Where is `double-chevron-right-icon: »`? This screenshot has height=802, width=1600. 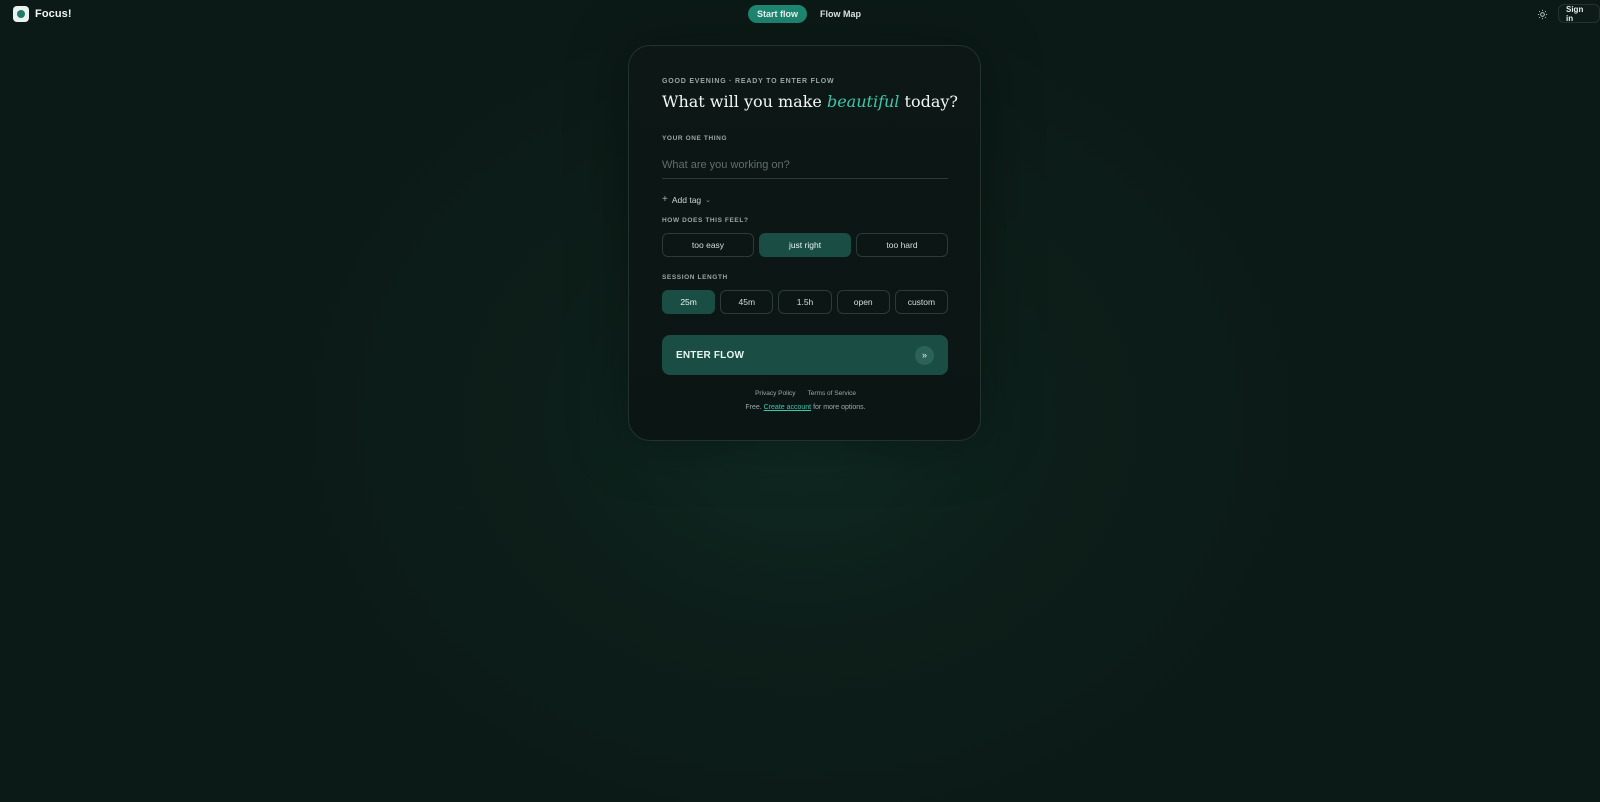
double-chevron-right-icon: » is located at coordinates (924, 355).